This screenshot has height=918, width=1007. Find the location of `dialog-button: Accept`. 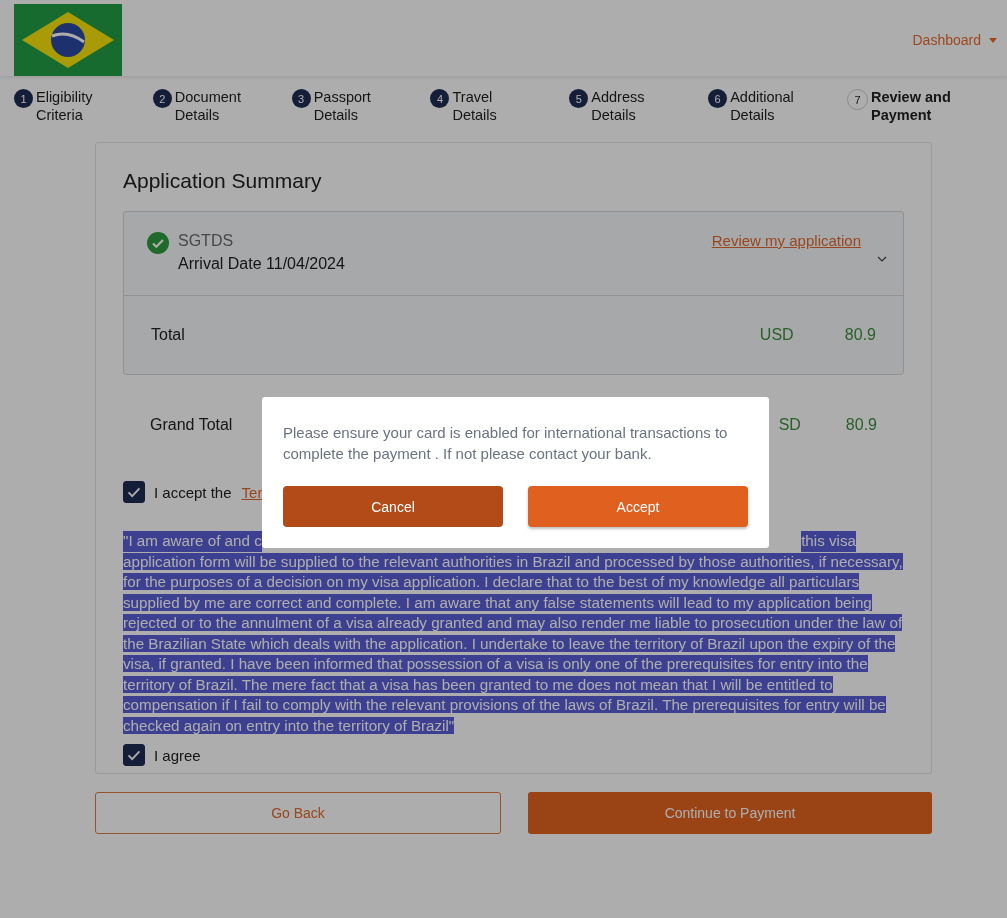

dialog-button: Accept is located at coordinates (638, 506).